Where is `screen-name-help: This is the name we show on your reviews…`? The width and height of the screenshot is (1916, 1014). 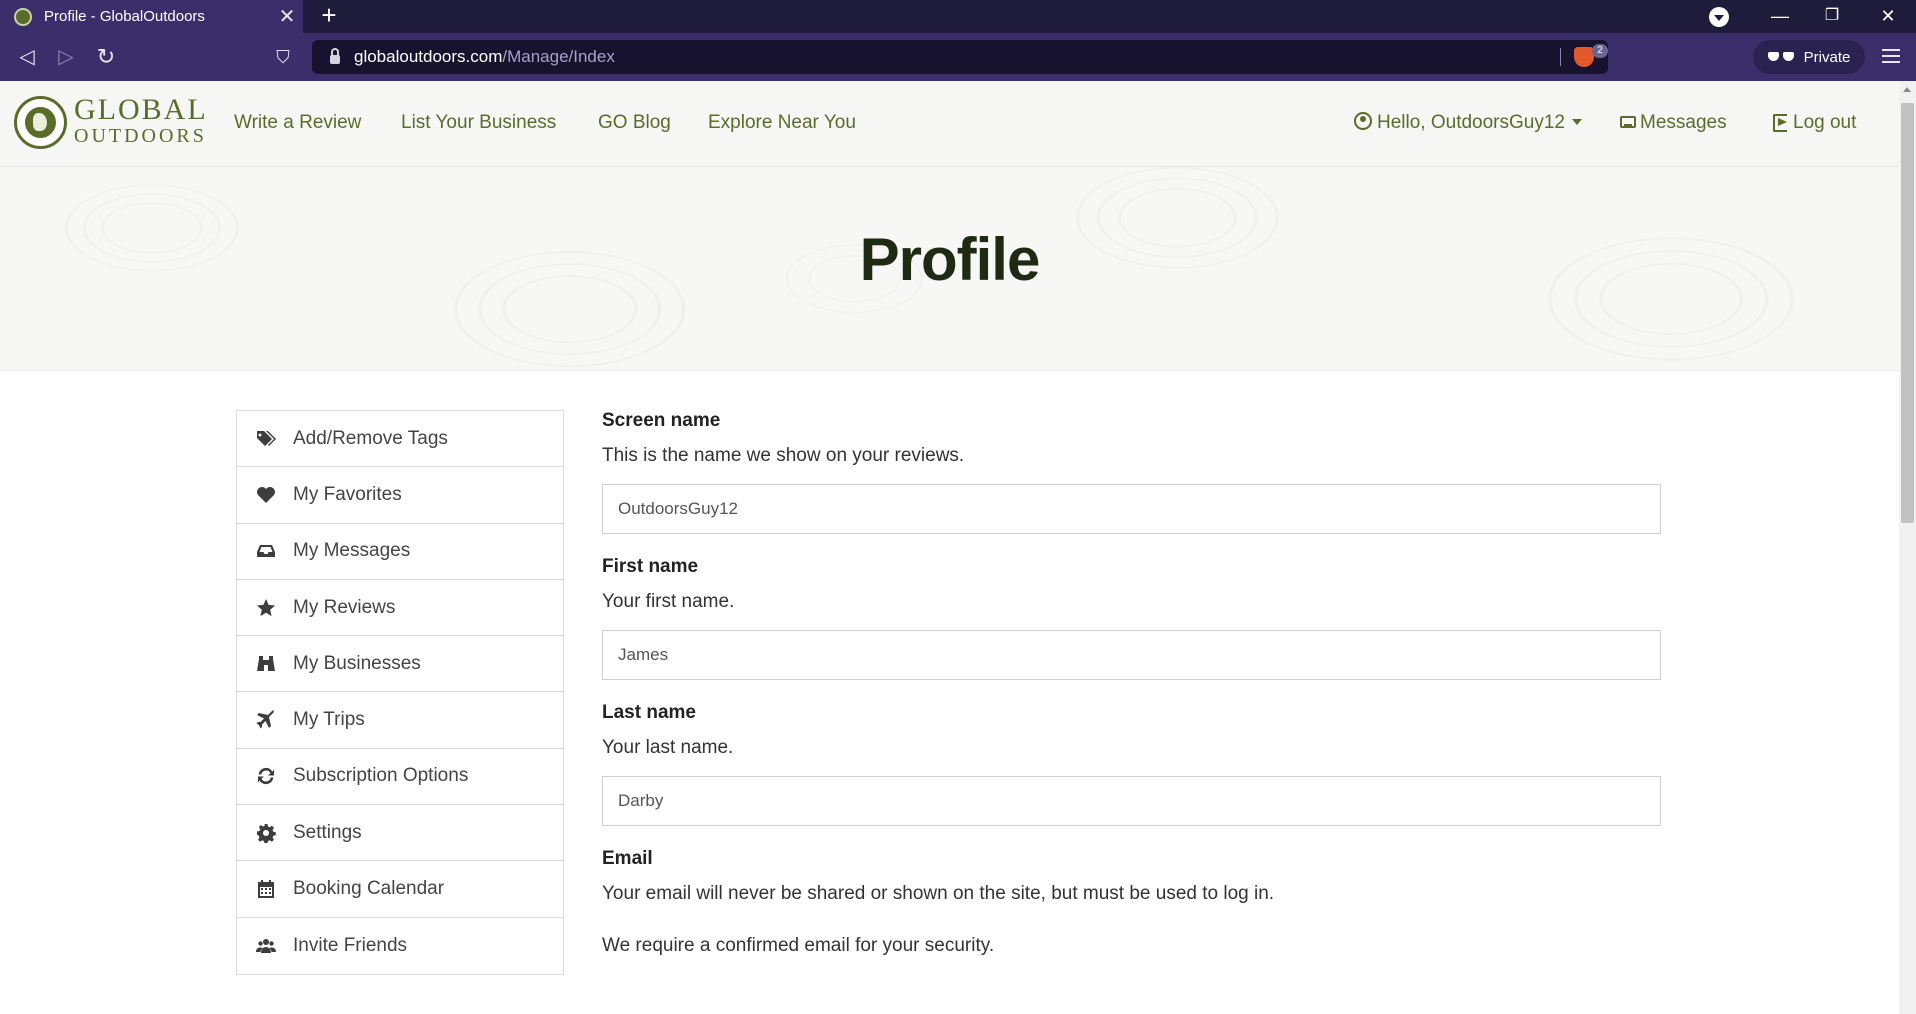 screen-name-help: This is the name we show on your reviews… is located at coordinates (783, 455).